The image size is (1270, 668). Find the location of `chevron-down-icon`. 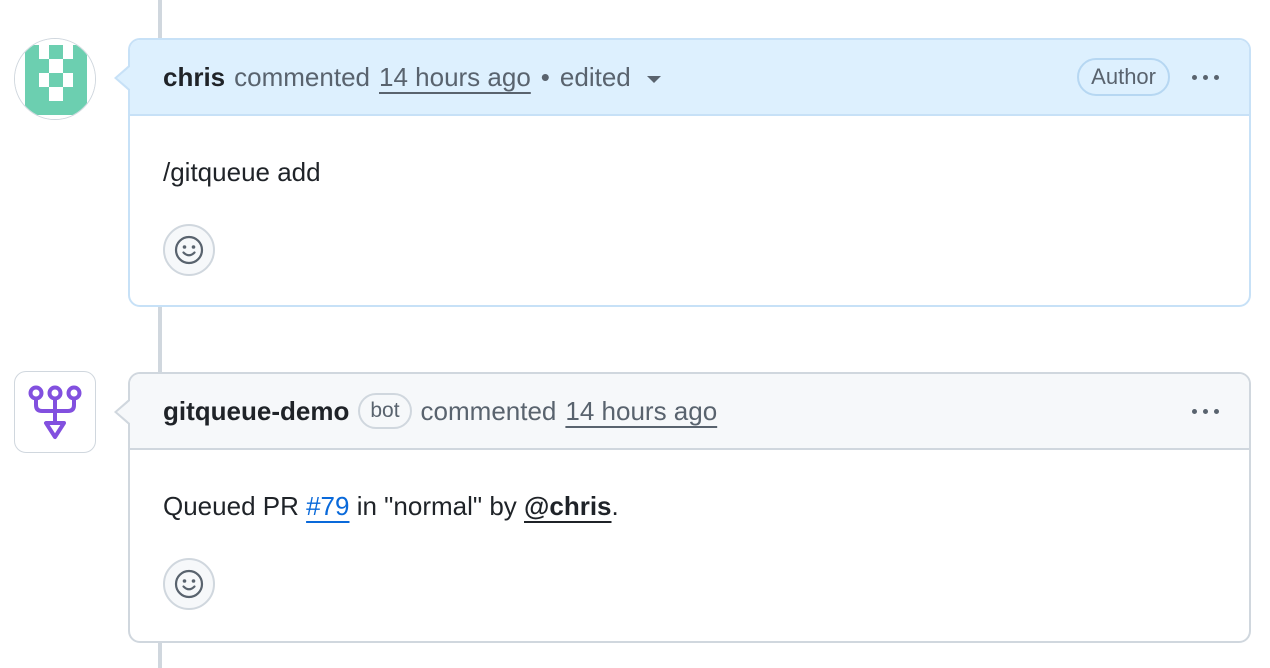

chevron-down-icon is located at coordinates (653, 79).